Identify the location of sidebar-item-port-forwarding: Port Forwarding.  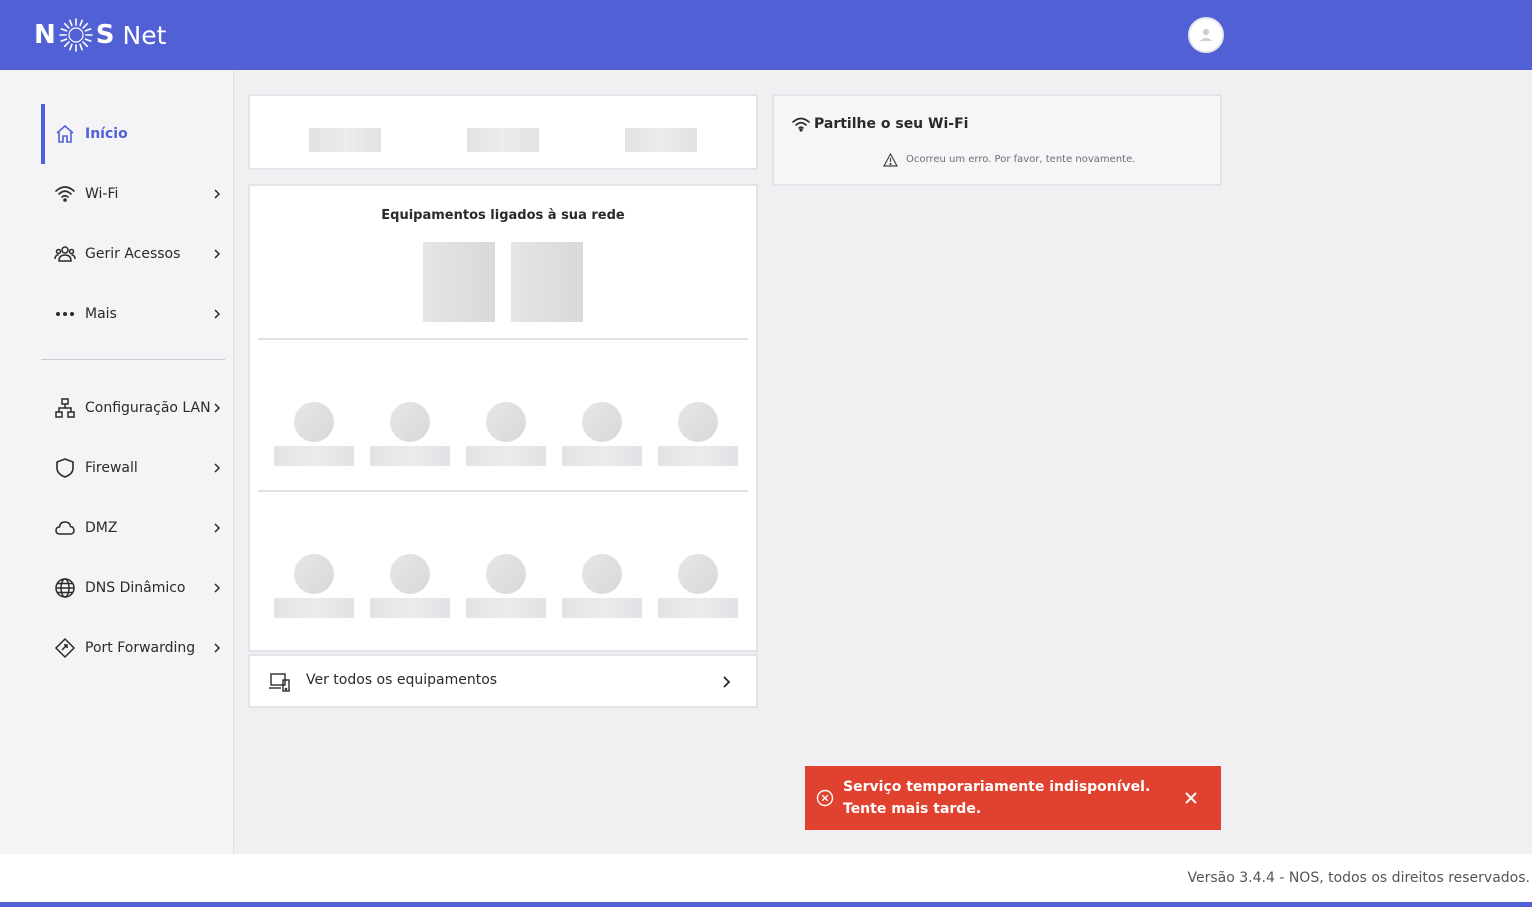
(134, 648).